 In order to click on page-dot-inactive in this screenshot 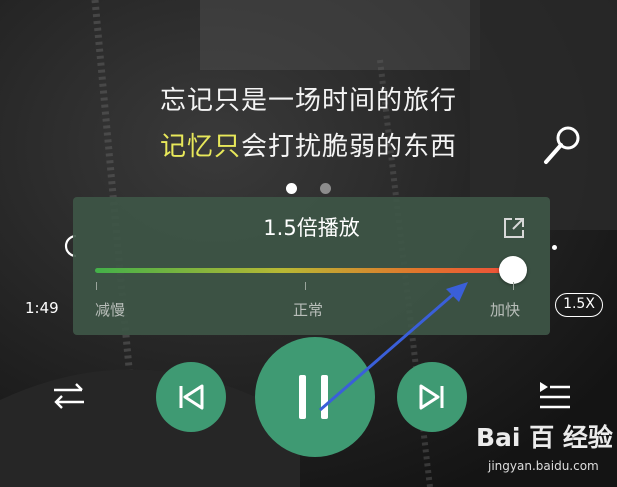, I will do `click(325, 188)`.